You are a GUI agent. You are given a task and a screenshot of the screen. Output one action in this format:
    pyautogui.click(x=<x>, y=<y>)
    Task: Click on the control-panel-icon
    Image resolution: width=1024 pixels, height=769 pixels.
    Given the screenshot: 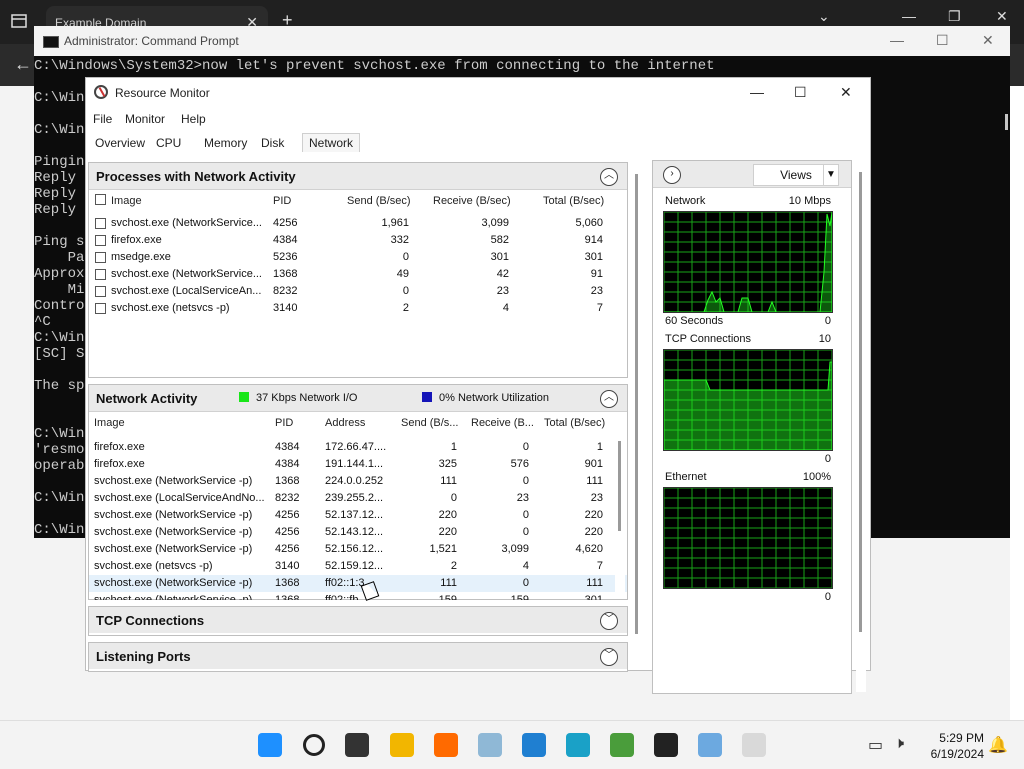 What is the action you would take?
    pyautogui.click(x=710, y=745)
    